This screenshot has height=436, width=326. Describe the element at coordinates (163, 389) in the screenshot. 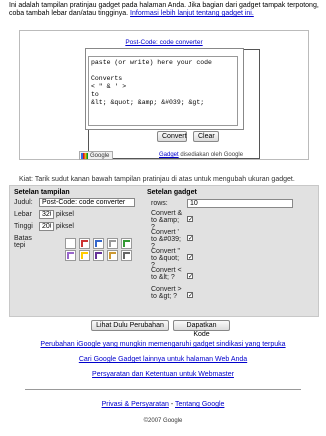

I see `footer-divider` at that location.